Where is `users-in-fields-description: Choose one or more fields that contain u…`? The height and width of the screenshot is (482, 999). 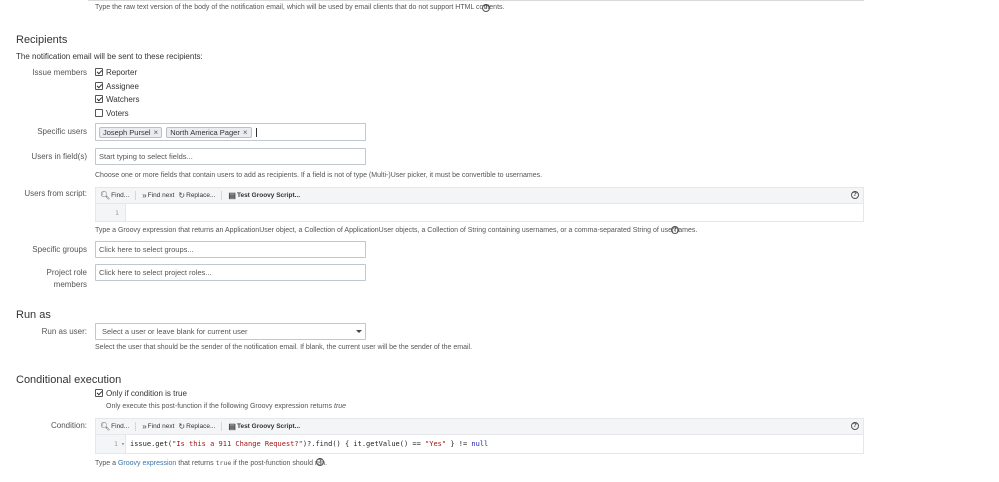
users-in-fields-description: Choose one or more fields that contain u… is located at coordinates (319, 175).